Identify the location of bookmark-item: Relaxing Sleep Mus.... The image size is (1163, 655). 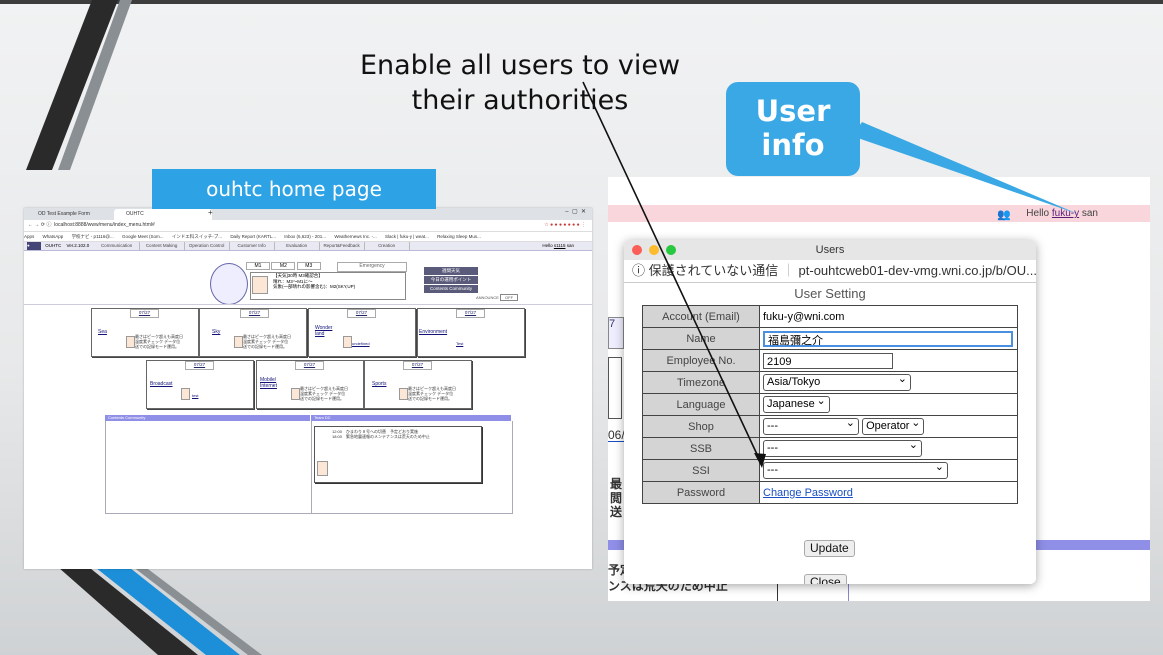
(459, 236).